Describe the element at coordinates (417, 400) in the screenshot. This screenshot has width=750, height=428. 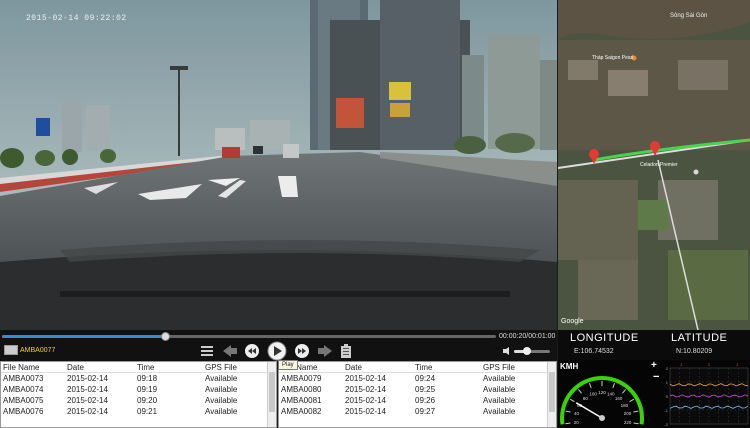
I see `table-row: AMBA0081 2015-02-14 09:26 Available` at that location.